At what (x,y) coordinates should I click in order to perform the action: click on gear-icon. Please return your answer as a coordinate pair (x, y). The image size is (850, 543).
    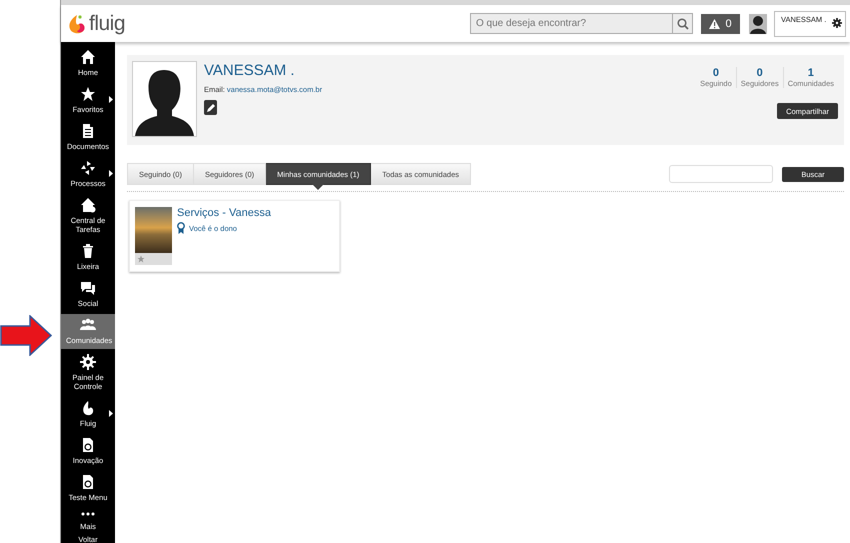
    Looking at the image, I should click on (88, 362).